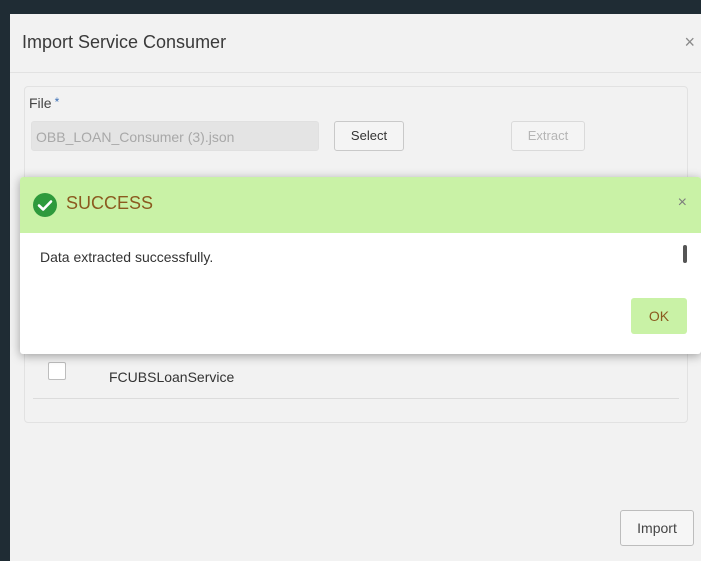 This screenshot has width=701, height=561. Describe the element at coordinates (127, 257) in the screenshot. I see `toast-message: Data extracted successfully.` at that location.